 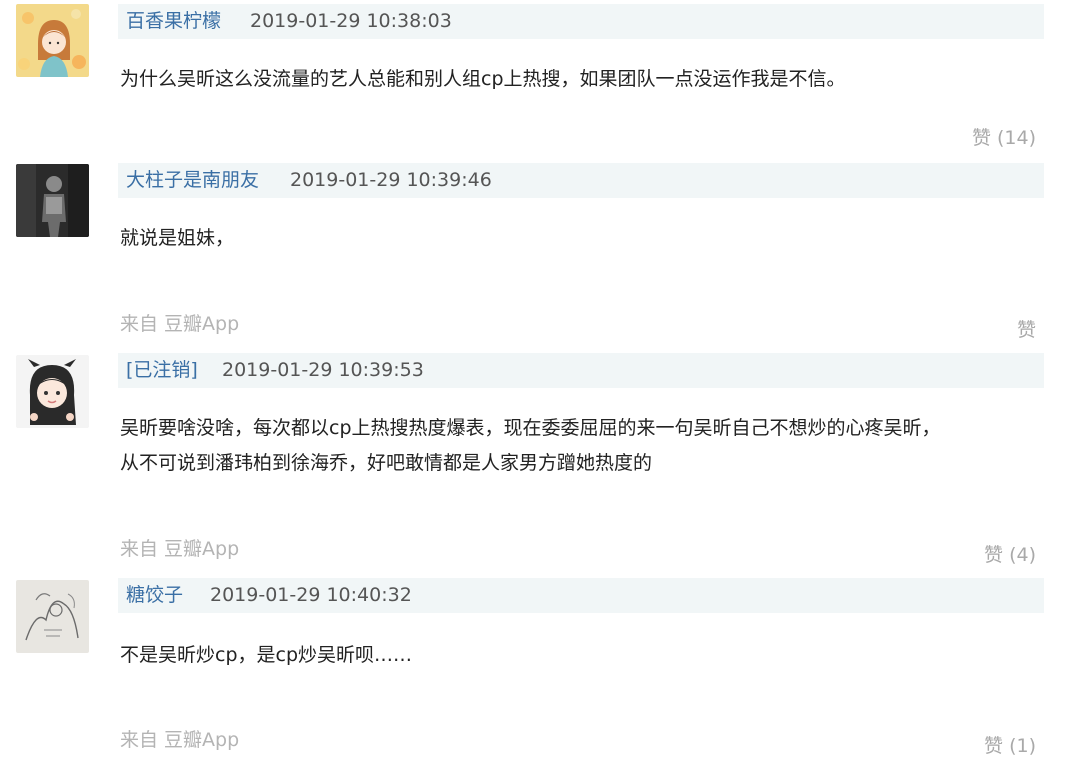 I want to click on like-button: 赞 (1), so click(x=1010, y=746).